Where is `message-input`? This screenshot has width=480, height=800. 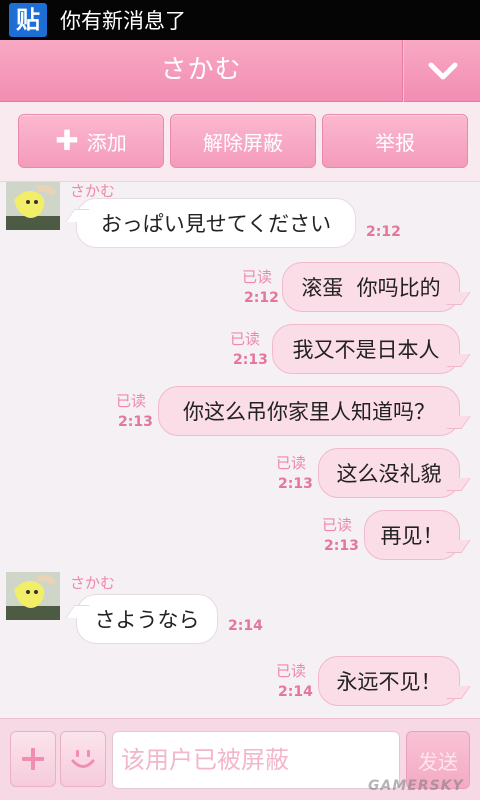 message-input is located at coordinates (256, 760).